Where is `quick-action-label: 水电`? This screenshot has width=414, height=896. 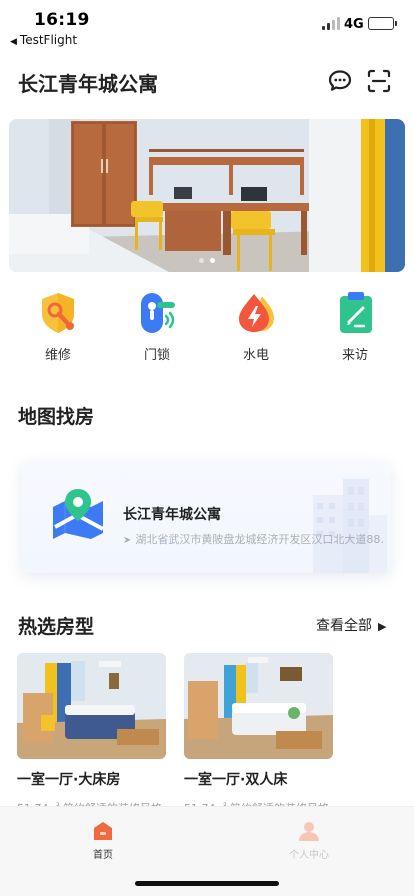
quick-action-label: 水电 is located at coordinates (255, 355).